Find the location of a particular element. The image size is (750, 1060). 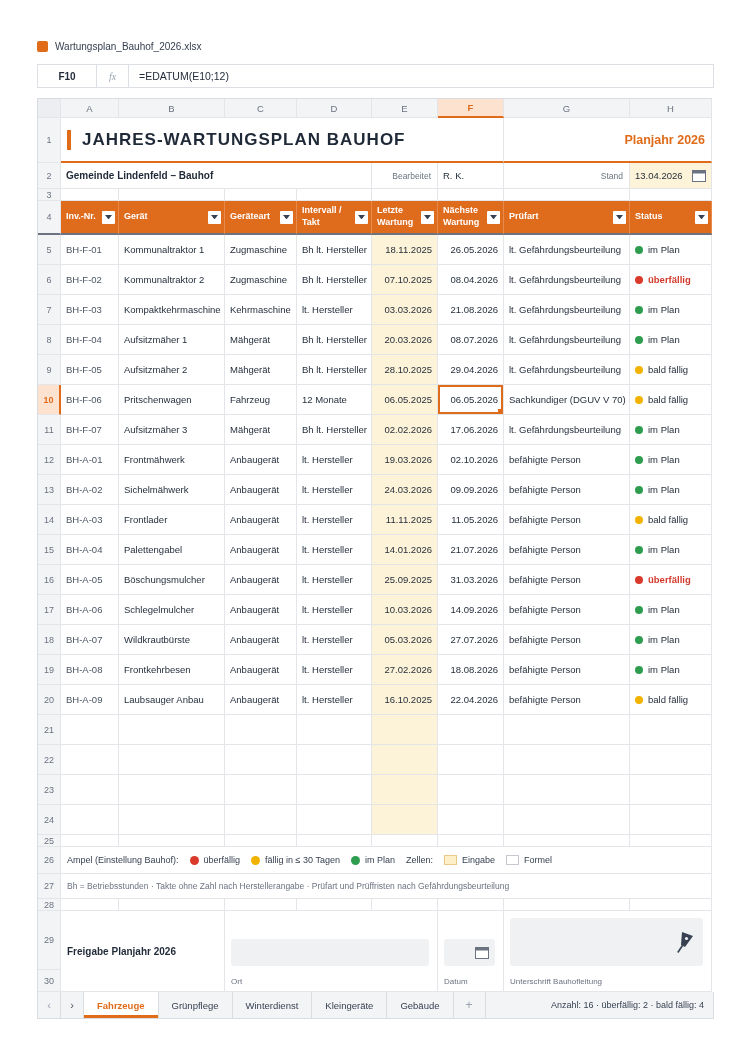

column-header: E is located at coordinates (405, 108).